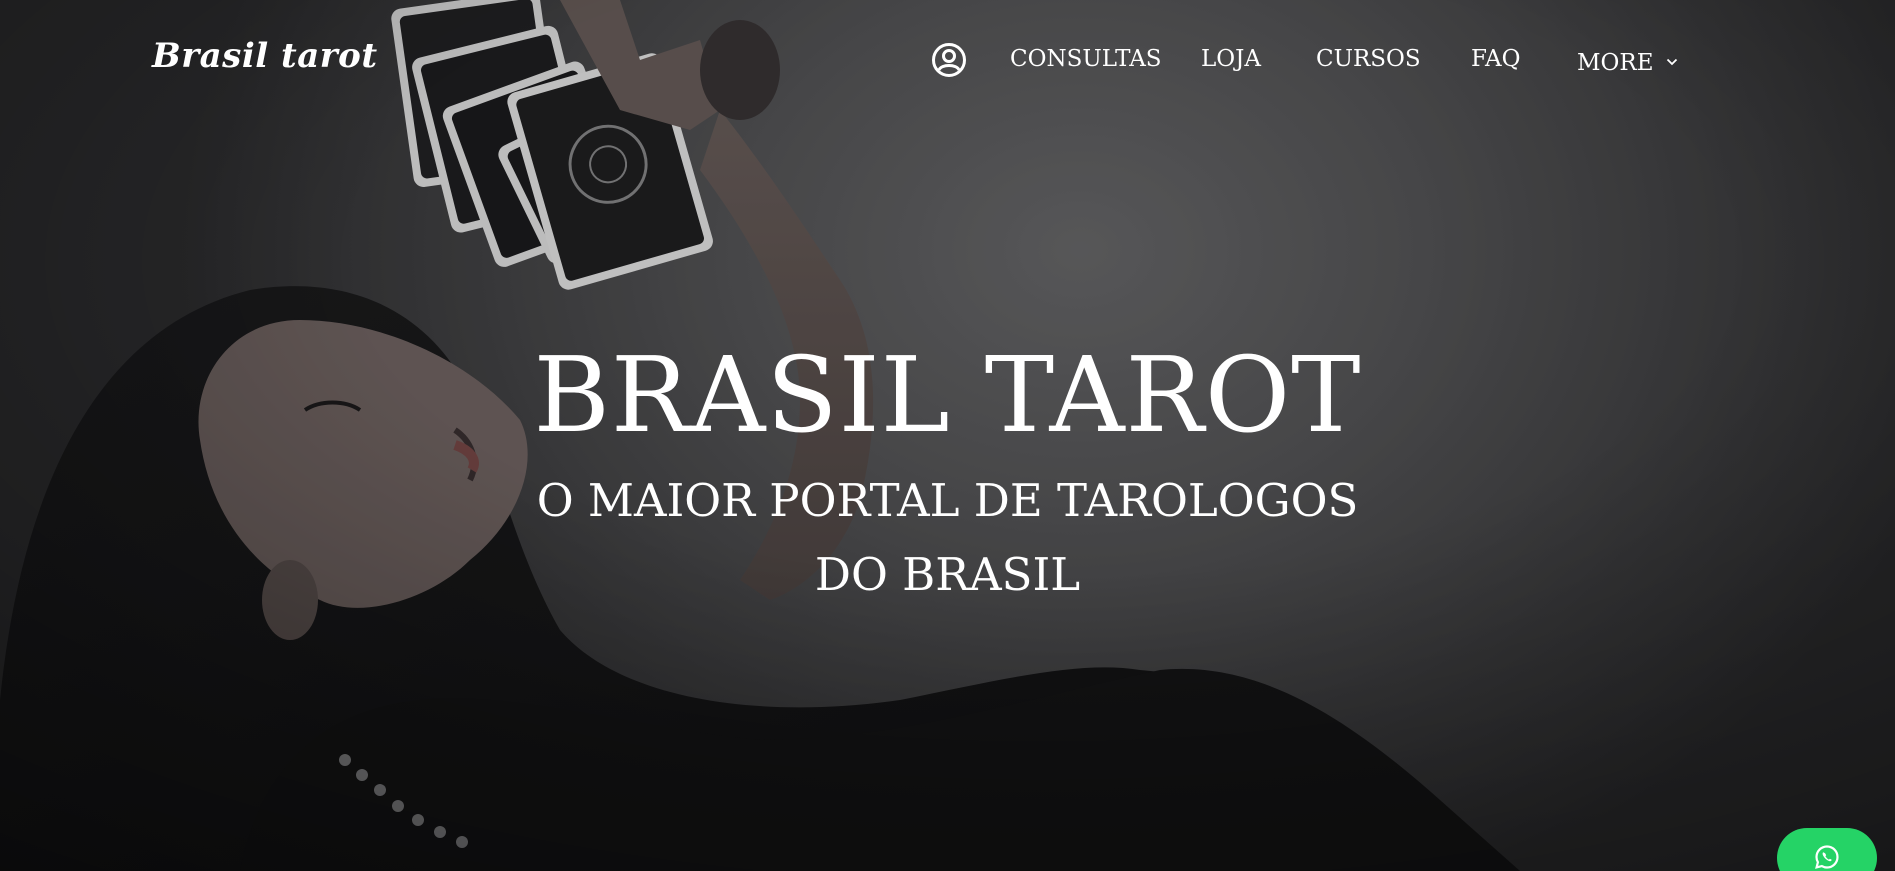 The height and width of the screenshot is (871, 1895). I want to click on site-logo: Brasil tarot, so click(265, 56).